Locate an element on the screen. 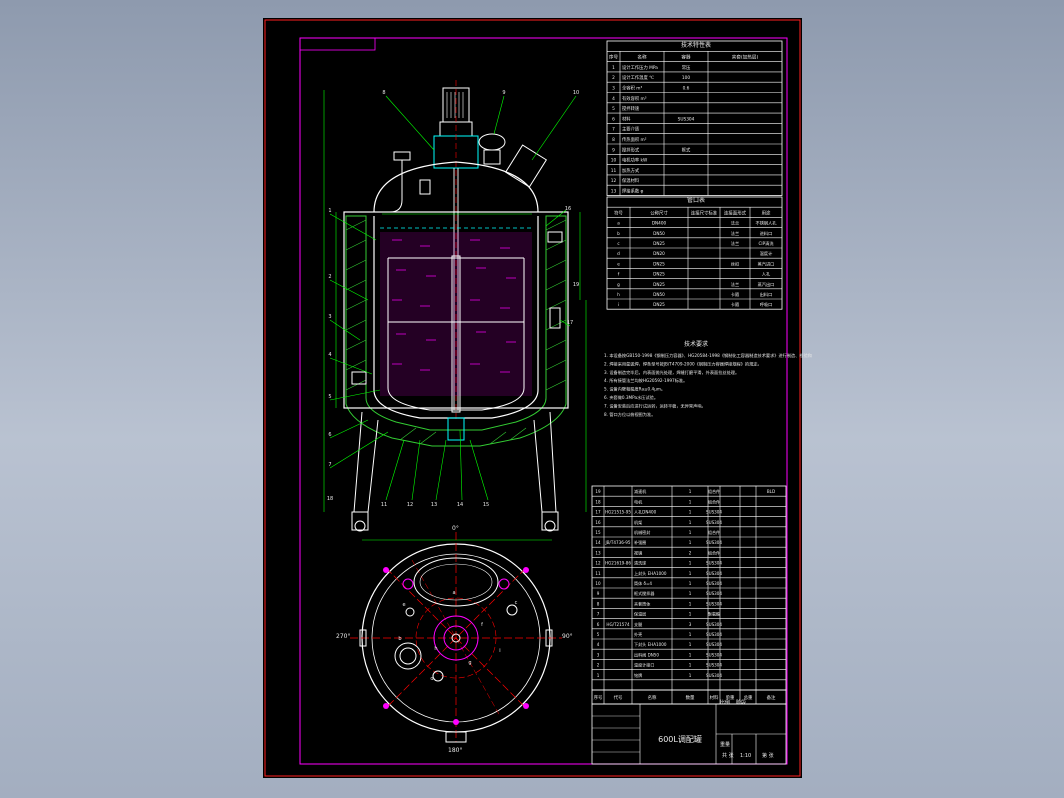 The width and height of the screenshot is (1064, 798). design-table-cell: 9 is located at coordinates (613, 150).